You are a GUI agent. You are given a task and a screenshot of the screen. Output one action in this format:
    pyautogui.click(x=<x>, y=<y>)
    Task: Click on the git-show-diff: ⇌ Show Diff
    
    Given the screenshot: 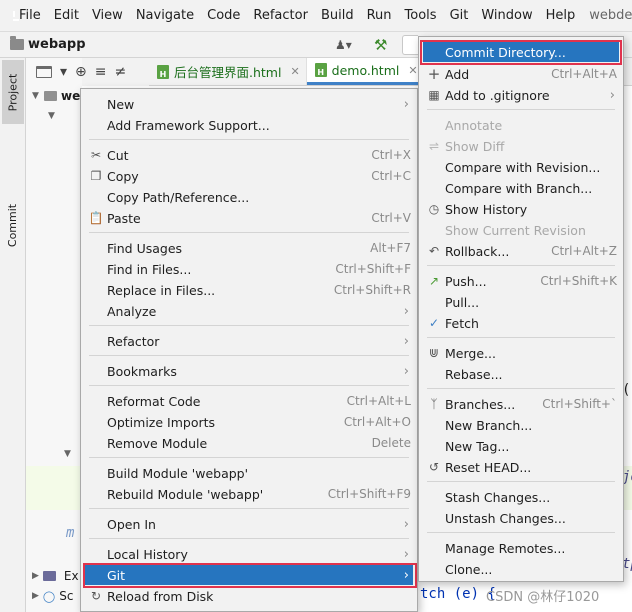 What is the action you would take?
    pyautogui.click(x=521, y=146)
    